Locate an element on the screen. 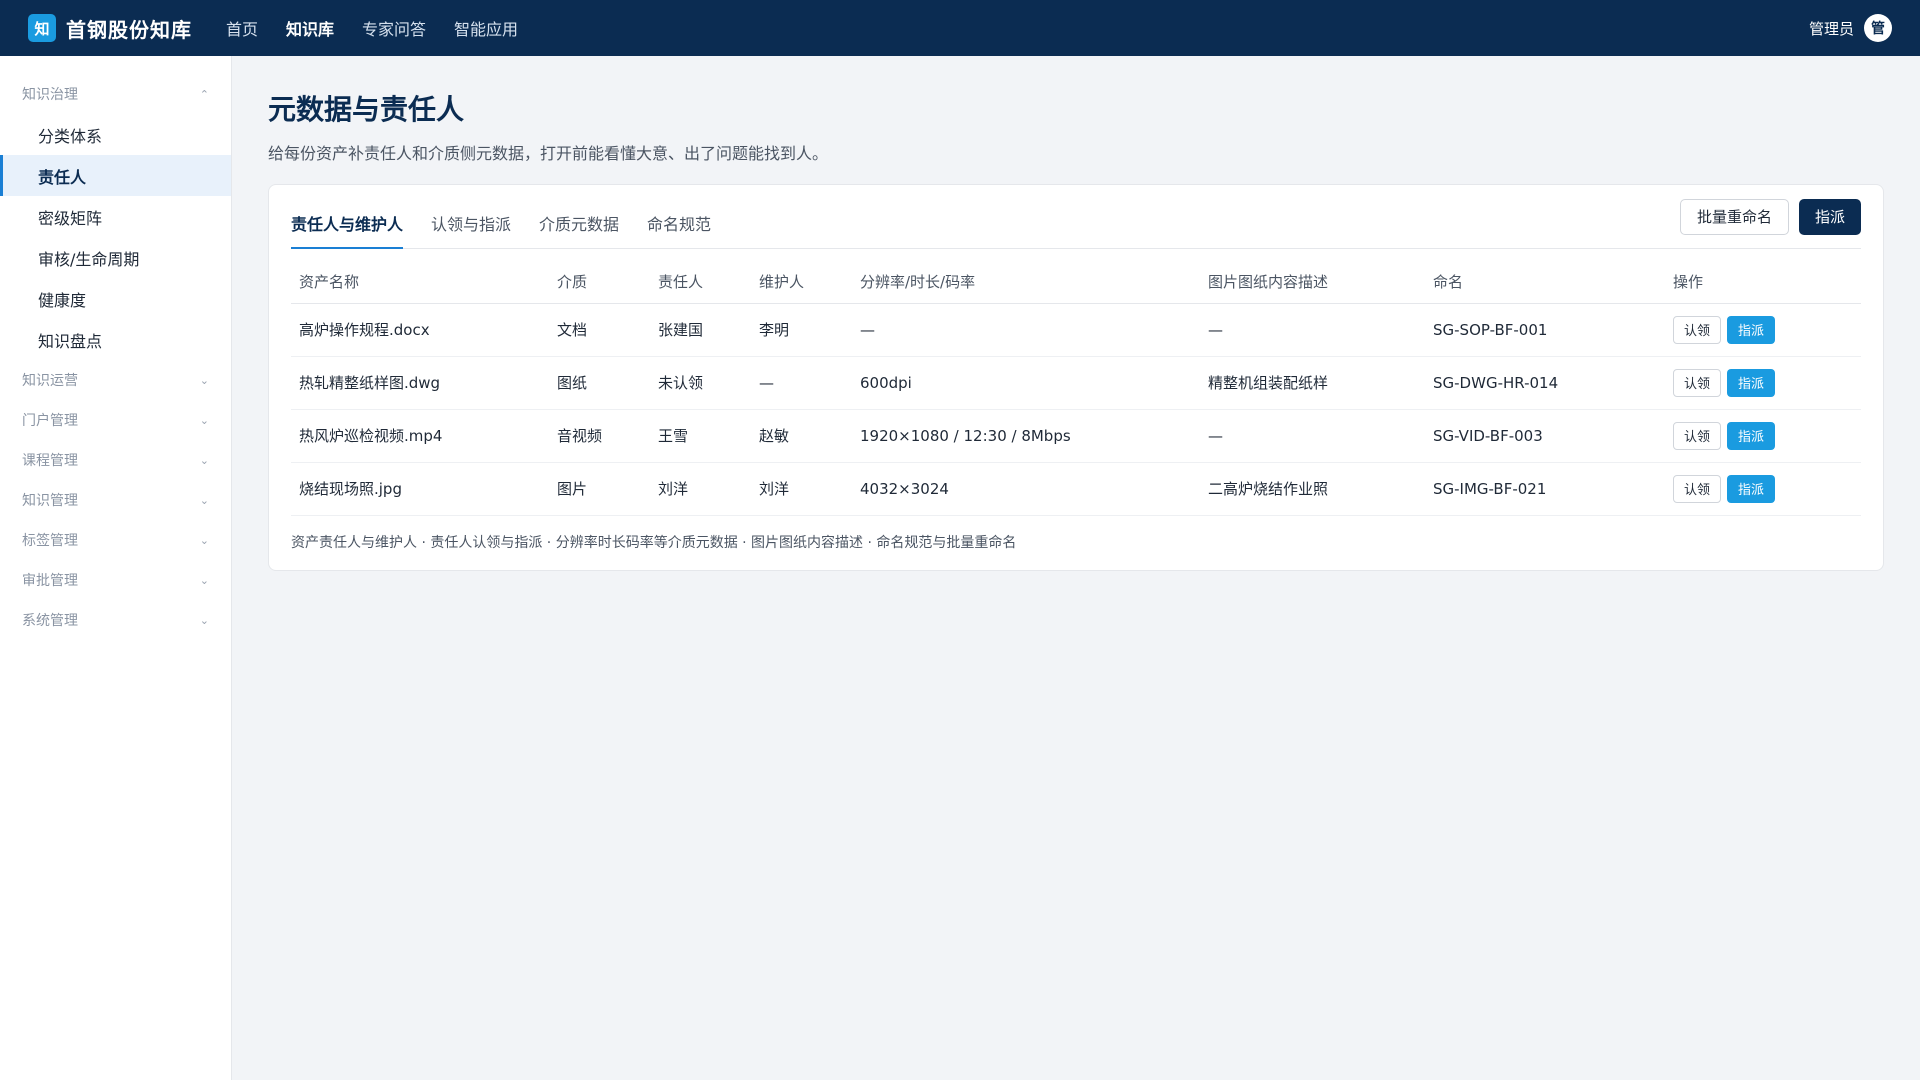  avatar: 管 is located at coordinates (1878, 28).